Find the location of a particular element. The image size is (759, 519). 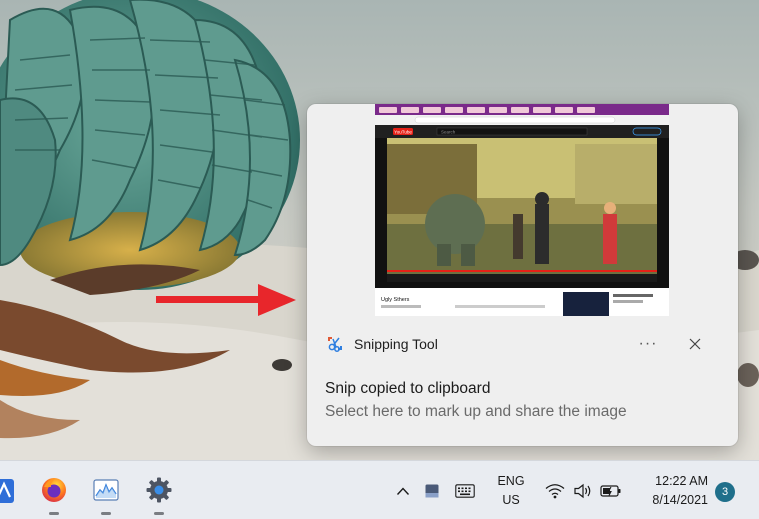

taskbar: ENG US 12:22 AM 8/14/2021 3 is located at coordinates (379, 489).